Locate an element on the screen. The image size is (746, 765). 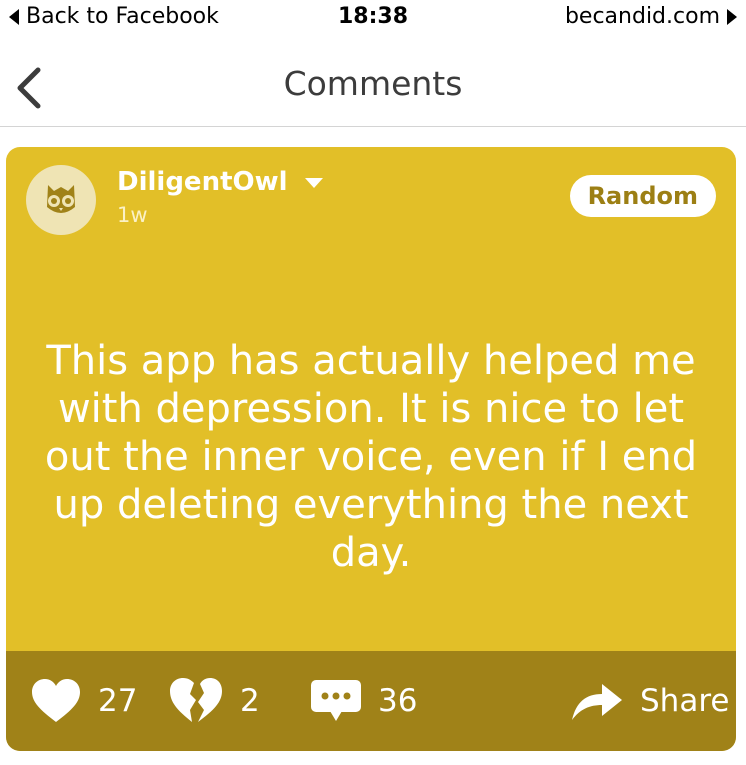
broken-heart-button: 2 is located at coordinates (214, 701).